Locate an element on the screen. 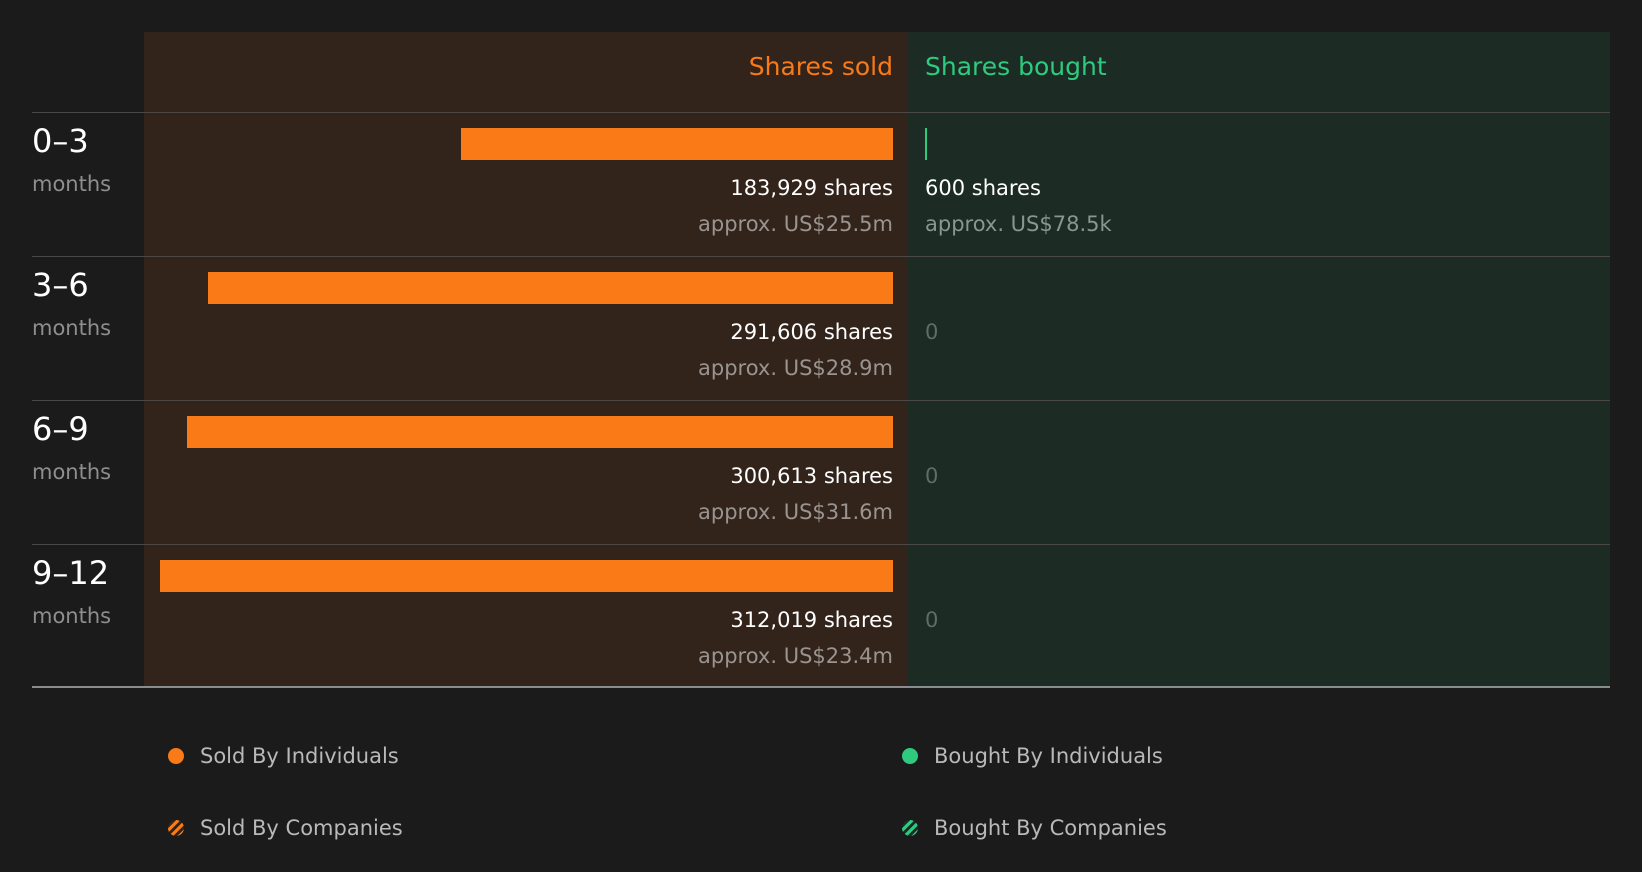 This screenshot has height=872, width=1642. sold-value-label: approx. US$31.6m is located at coordinates (795, 512).